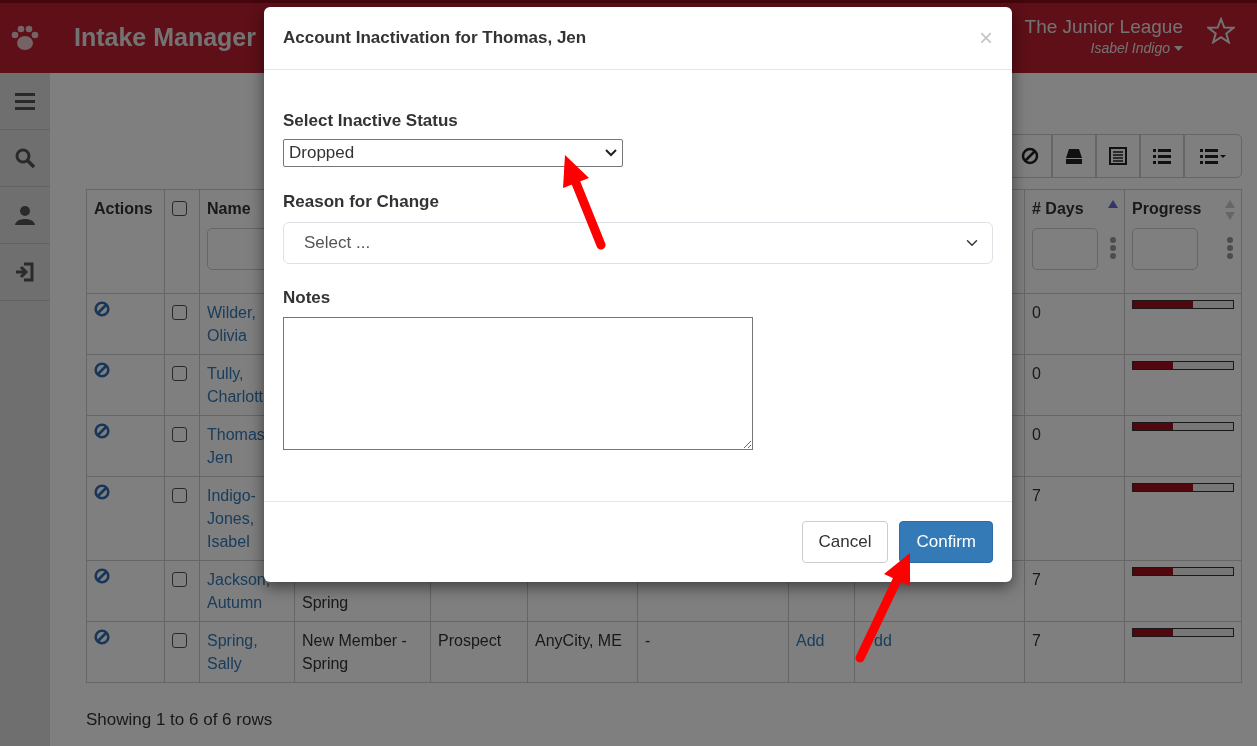  What do you see at coordinates (435, 38) in the screenshot?
I see `dialog-title: Account Inactivation for Thomas, Jen` at bounding box center [435, 38].